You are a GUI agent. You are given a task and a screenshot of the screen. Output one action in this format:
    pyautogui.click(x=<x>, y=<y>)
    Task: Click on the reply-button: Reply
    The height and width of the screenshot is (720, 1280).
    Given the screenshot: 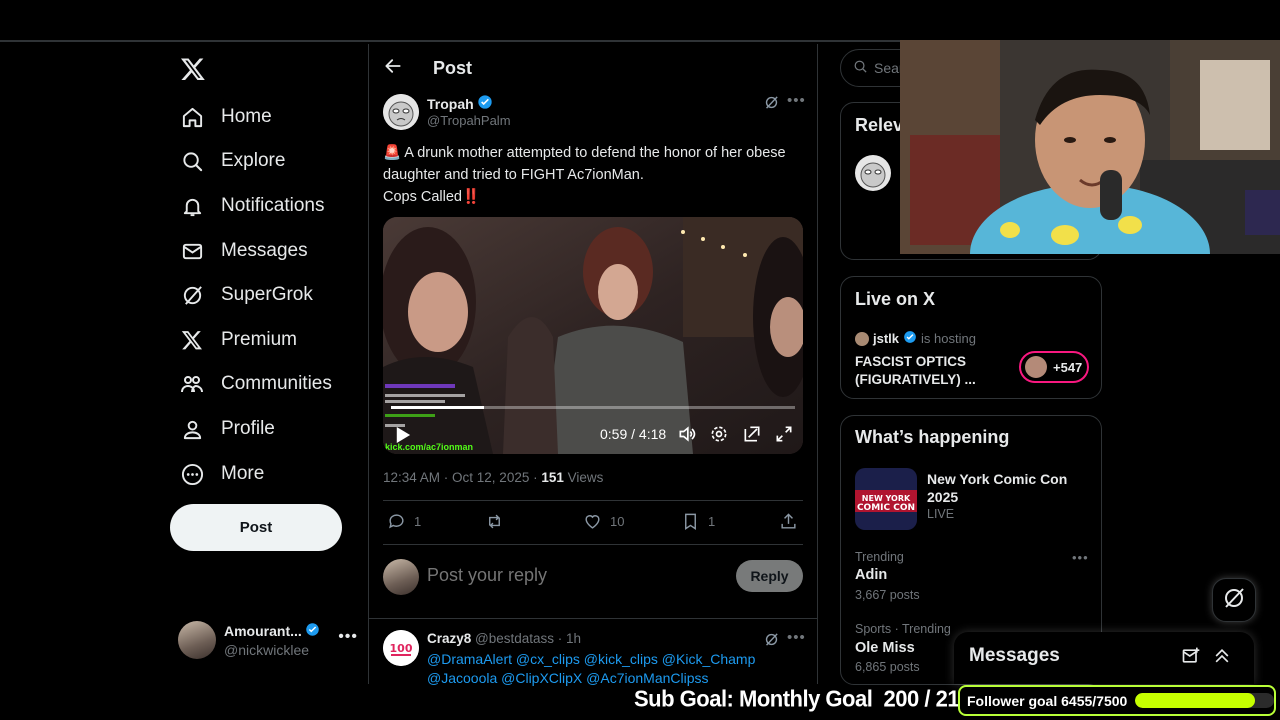 What is the action you would take?
    pyautogui.click(x=769, y=576)
    